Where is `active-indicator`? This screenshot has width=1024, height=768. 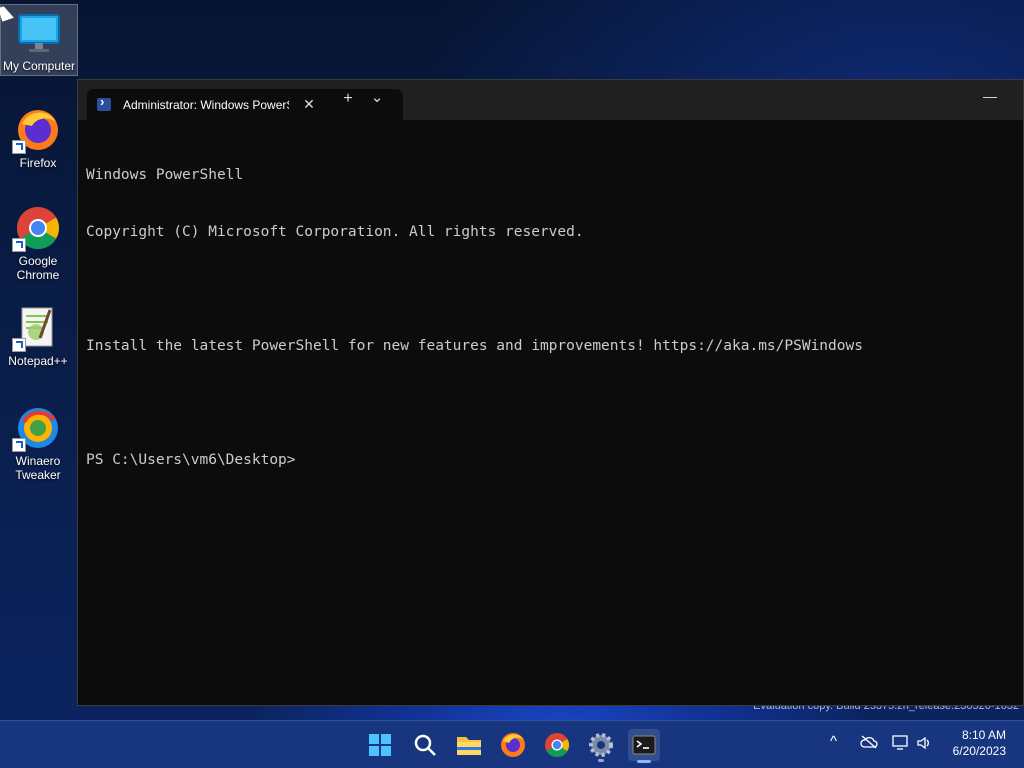 active-indicator is located at coordinates (644, 761).